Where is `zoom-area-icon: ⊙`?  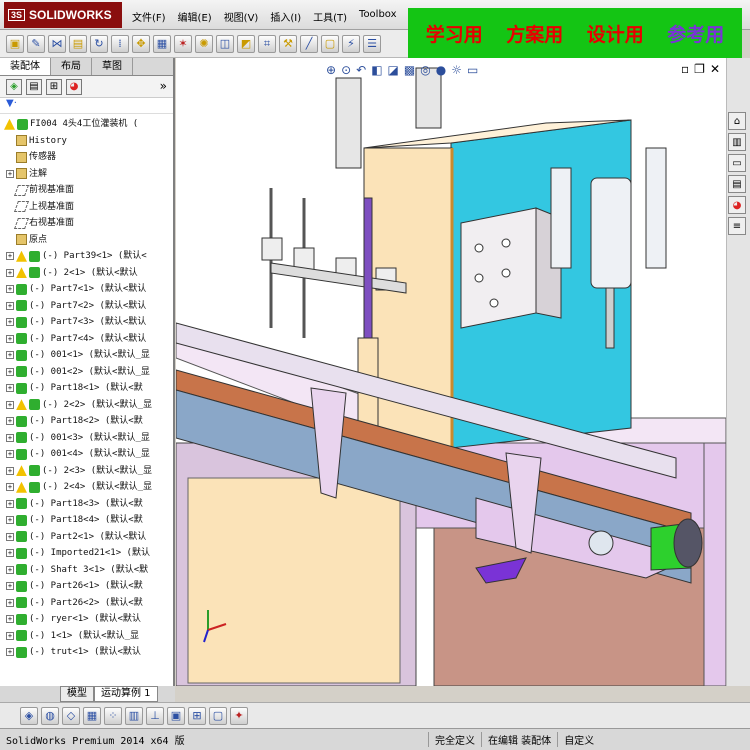 zoom-area-icon: ⊙ is located at coordinates (346, 70).